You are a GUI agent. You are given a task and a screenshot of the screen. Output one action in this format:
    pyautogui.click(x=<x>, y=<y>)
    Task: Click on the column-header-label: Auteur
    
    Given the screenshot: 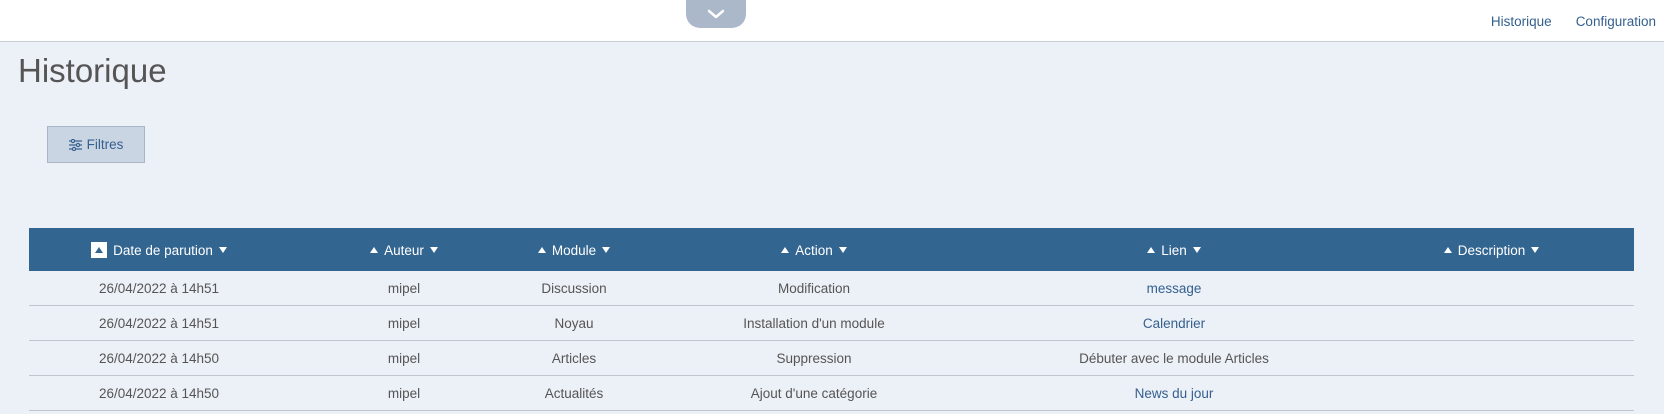 What is the action you would take?
    pyautogui.click(x=404, y=250)
    